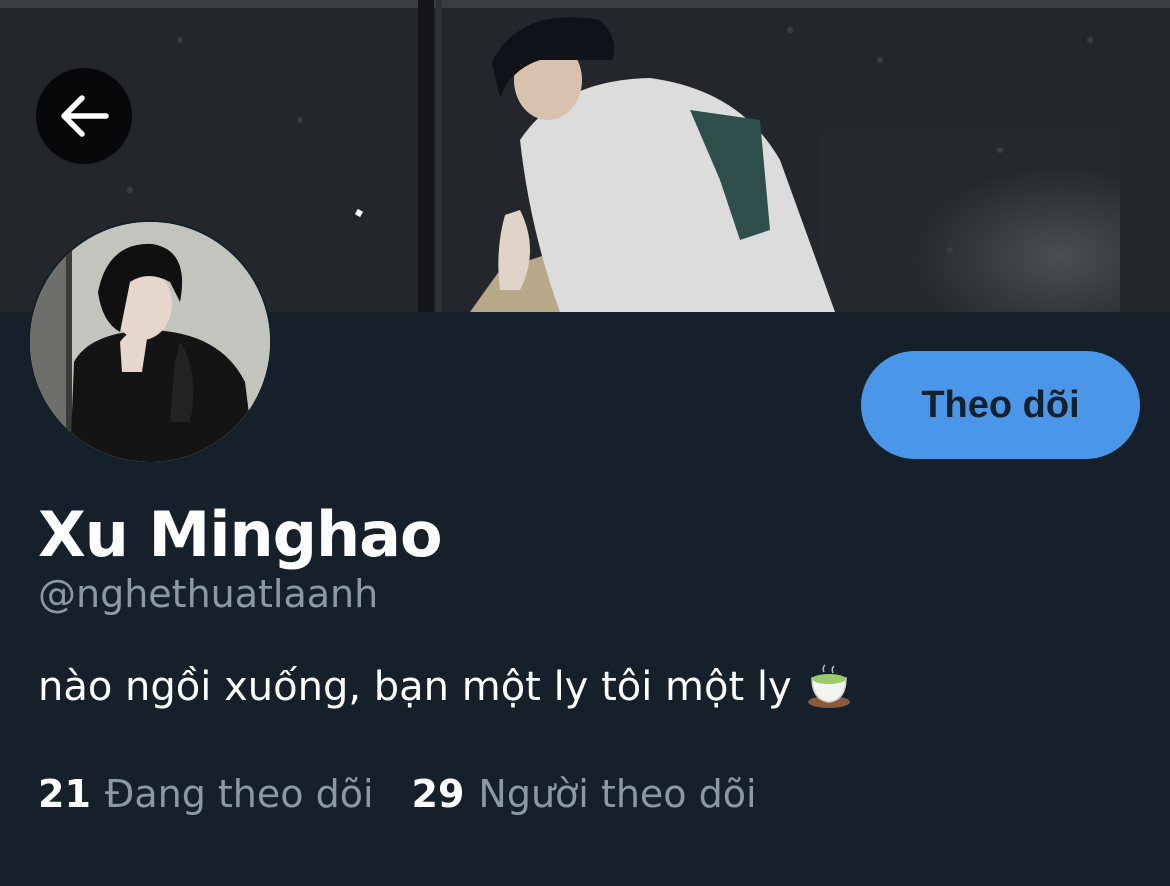  I want to click on followers-label: Người theo dõi, so click(617, 794).